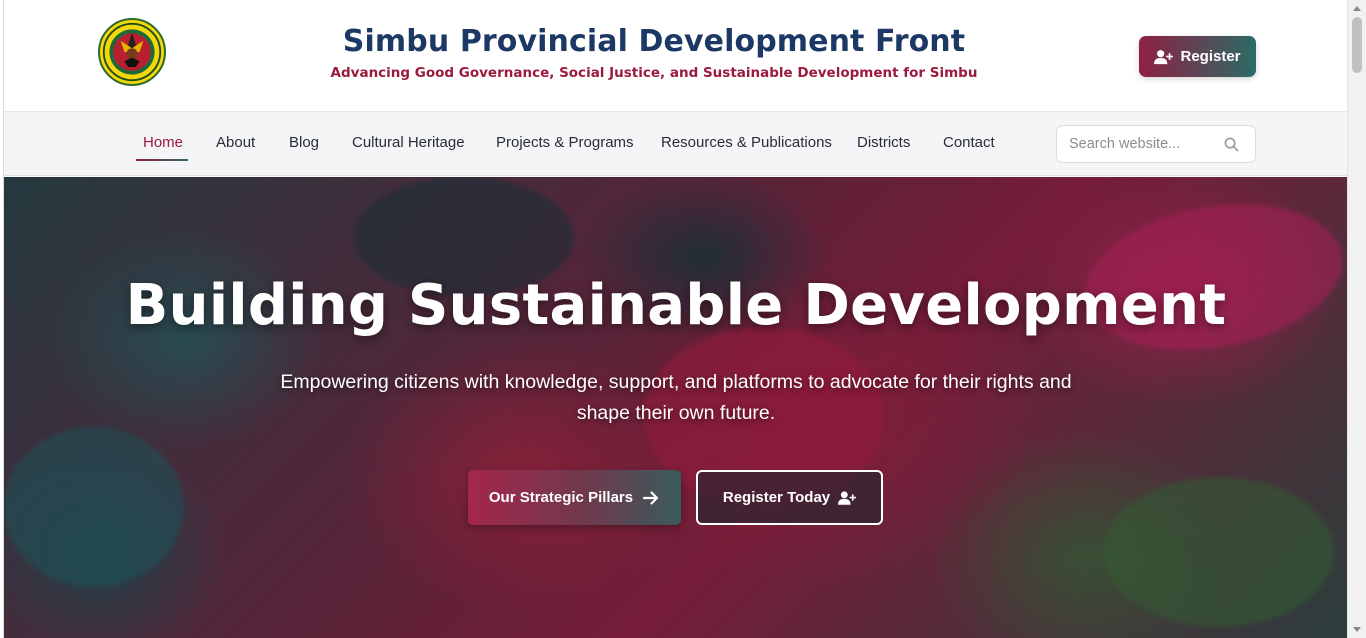 The height and width of the screenshot is (638, 1366). I want to click on strategic-pillars-button: Our Strategic Pillars, so click(574, 497).